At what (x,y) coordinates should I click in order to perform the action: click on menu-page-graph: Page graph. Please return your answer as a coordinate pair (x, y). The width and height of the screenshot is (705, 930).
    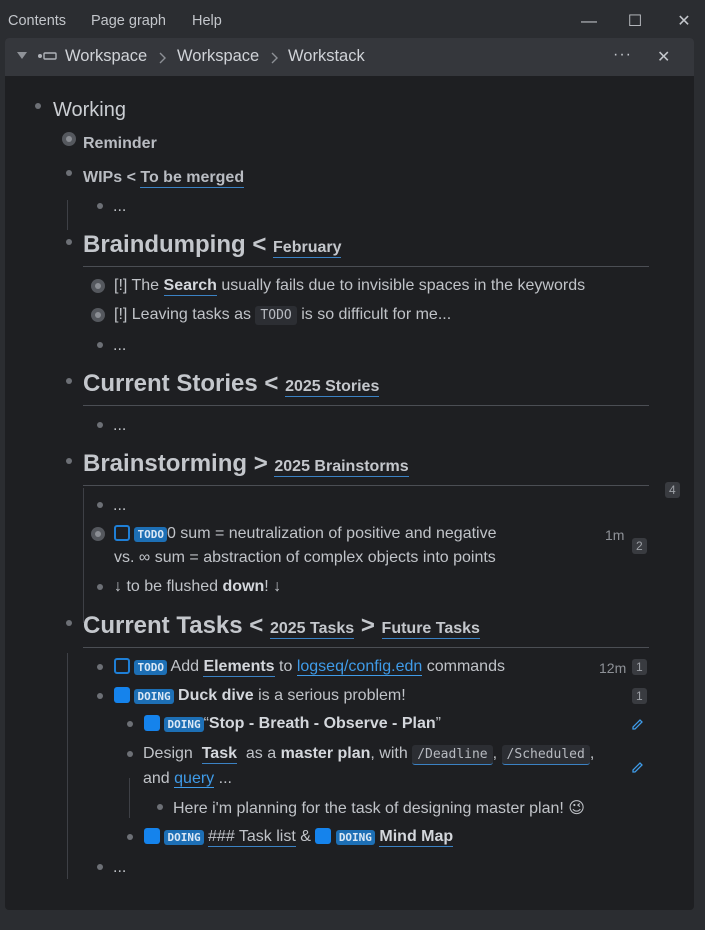
    Looking at the image, I should click on (128, 21).